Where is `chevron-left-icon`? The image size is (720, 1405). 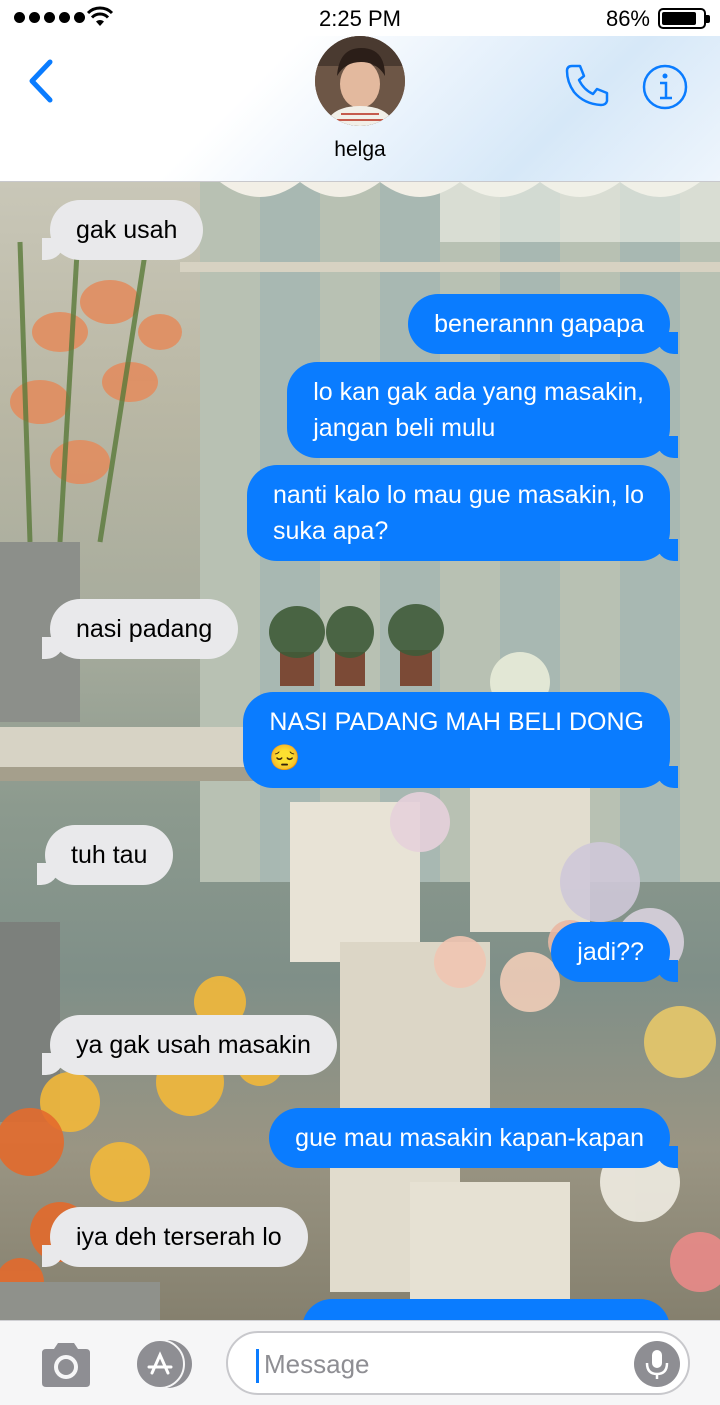 chevron-left-icon is located at coordinates (42, 81).